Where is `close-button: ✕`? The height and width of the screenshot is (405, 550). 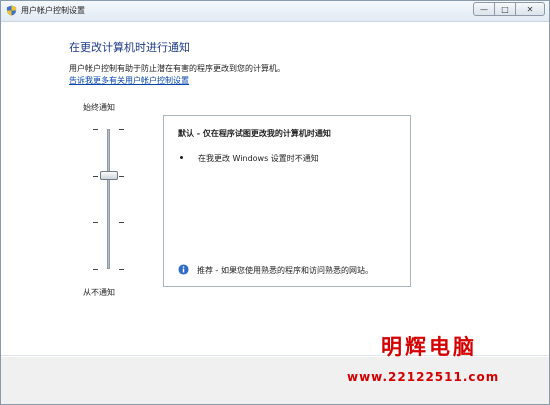 close-button: ✕ is located at coordinates (530, 9).